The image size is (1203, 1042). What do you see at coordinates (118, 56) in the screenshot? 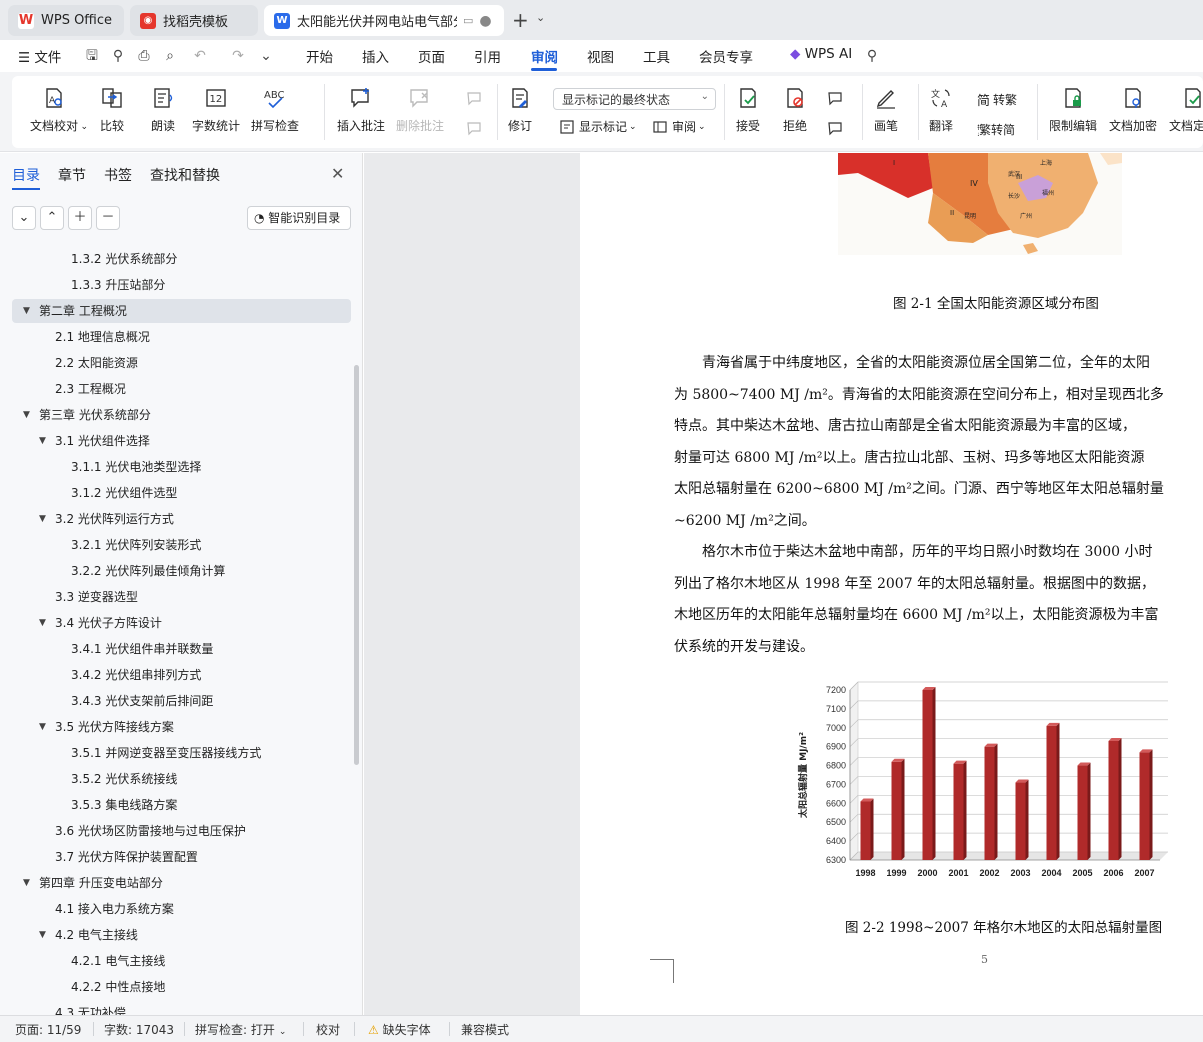
I see `share-icon: ⚲` at bounding box center [118, 56].